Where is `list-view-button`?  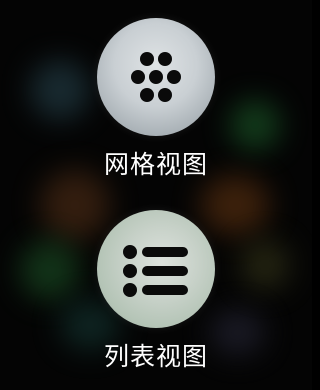 list-view-button is located at coordinates (156, 269).